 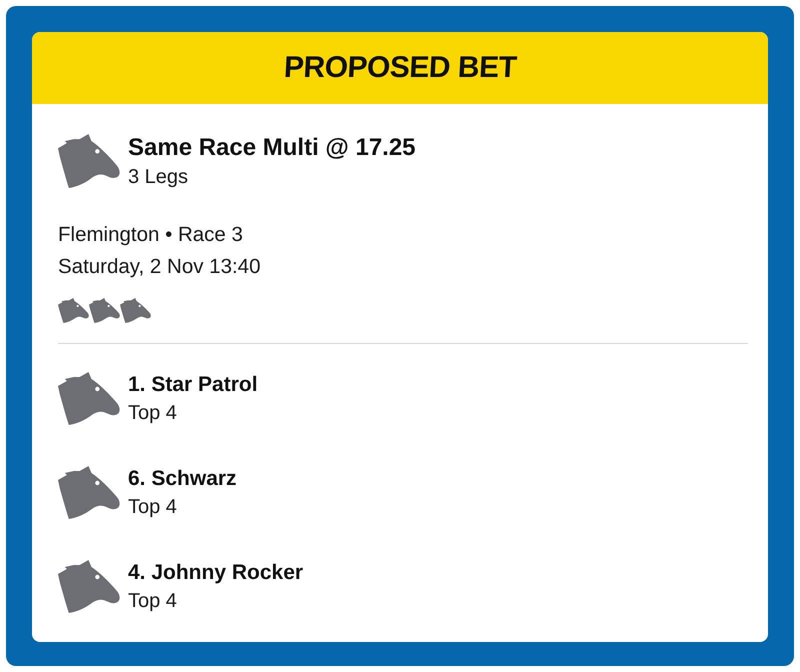 I want to click on card-title: PROPOSED BET, so click(x=400, y=68).